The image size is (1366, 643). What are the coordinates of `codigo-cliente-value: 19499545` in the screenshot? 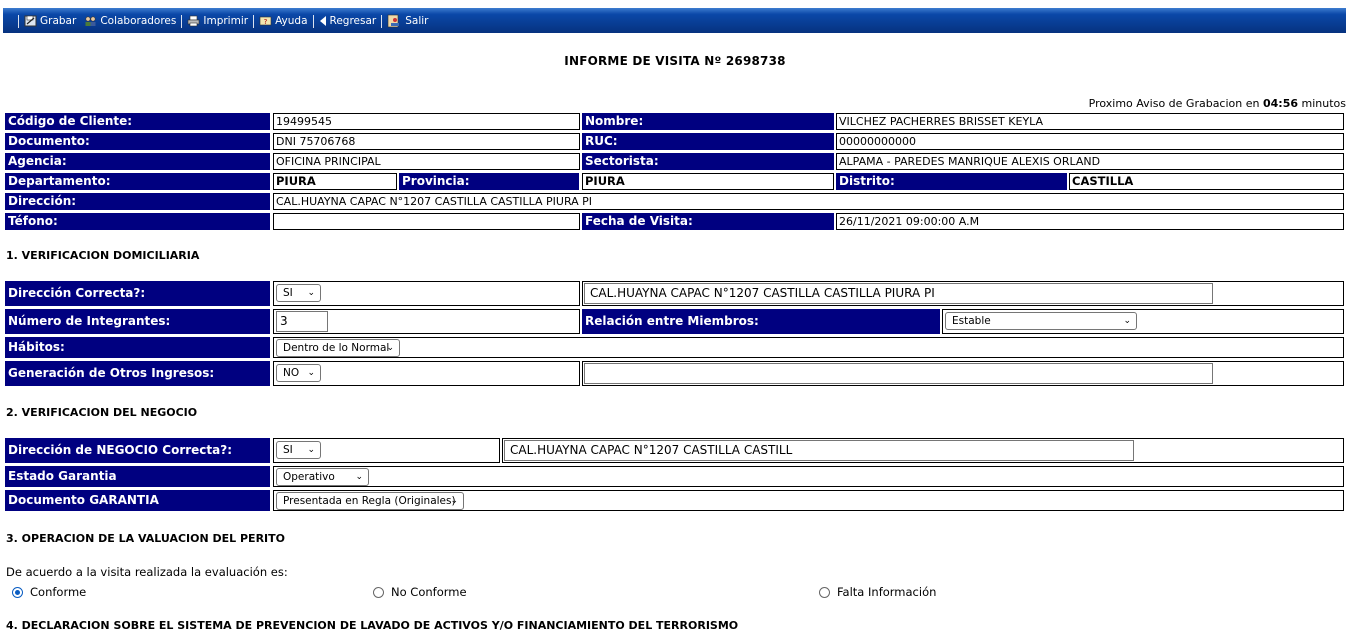 It's located at (426, 121).